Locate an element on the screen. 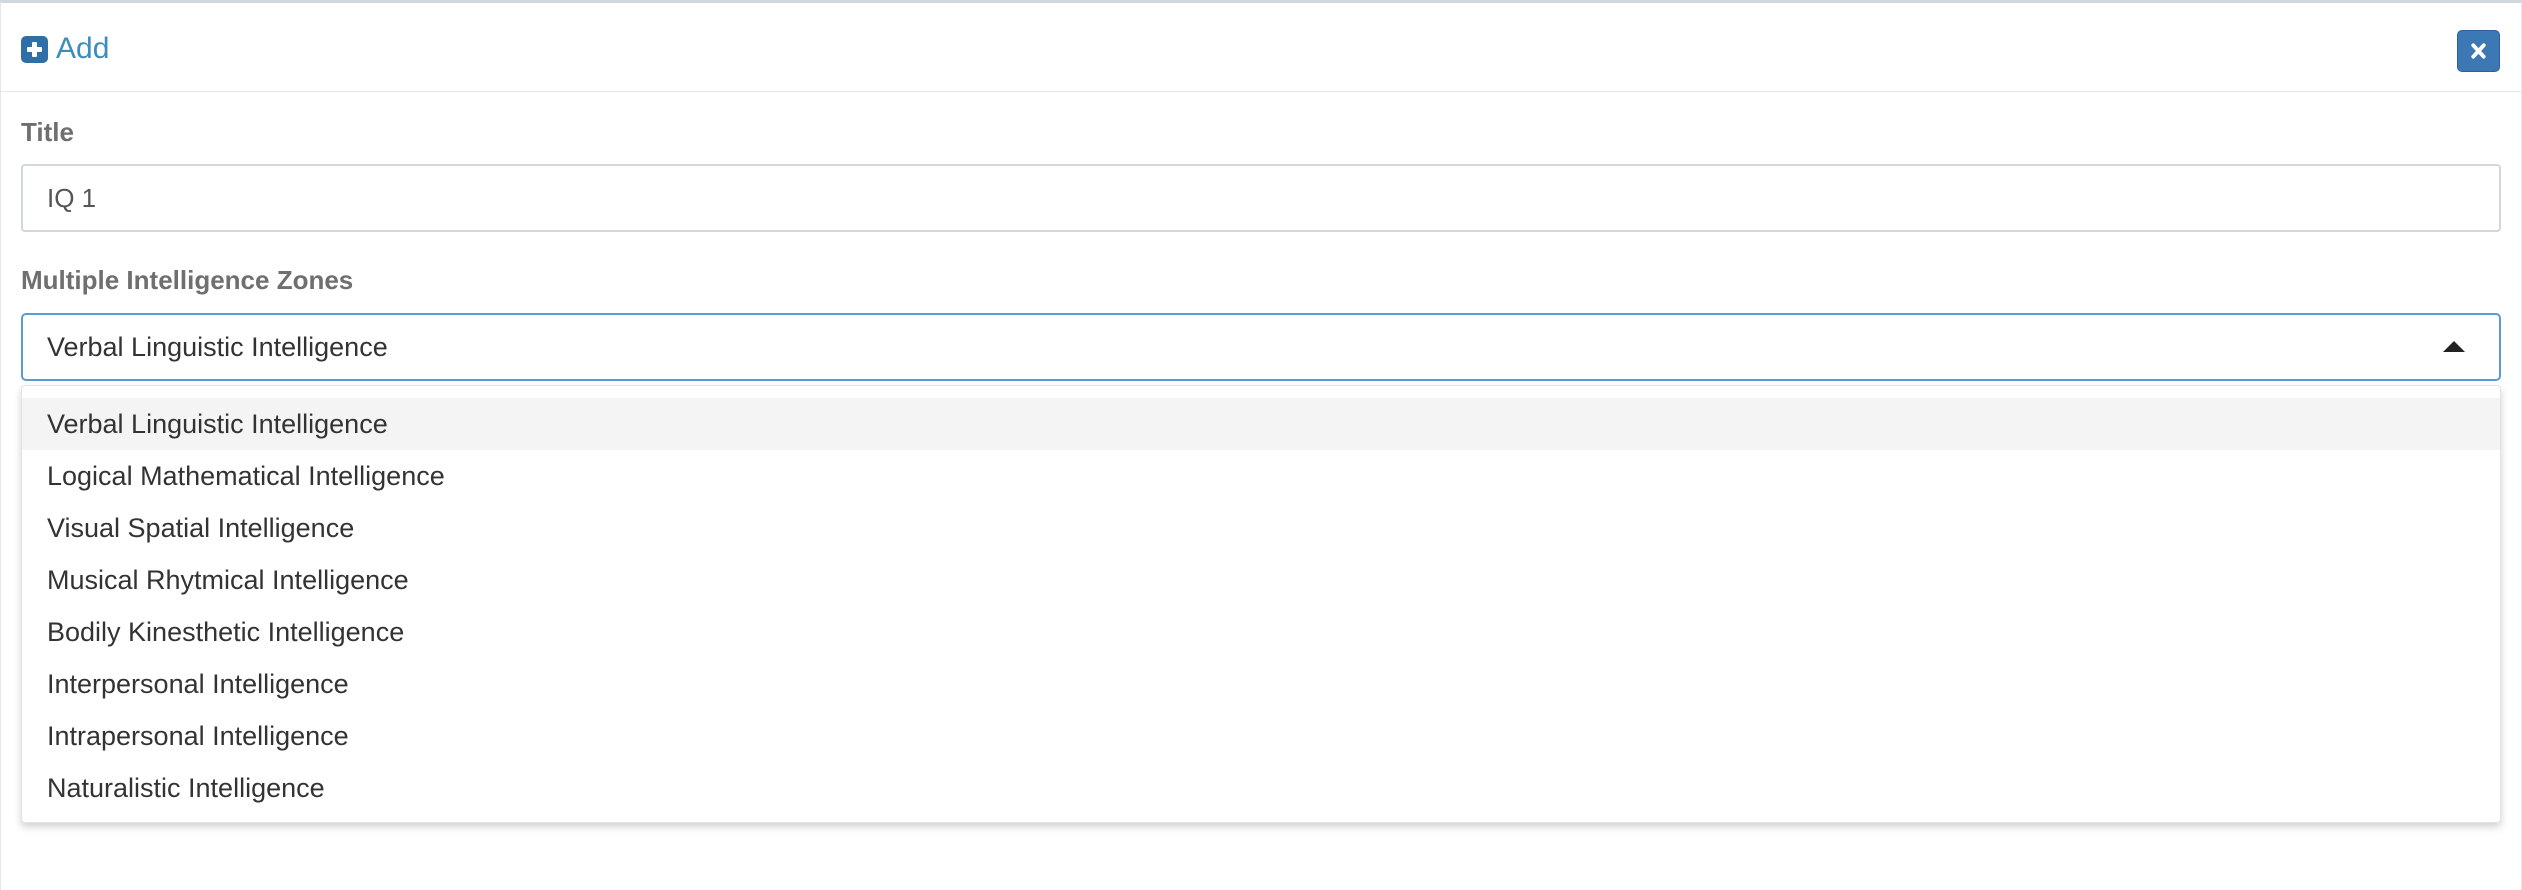 The height and width of the screenshot is (890, 2522). title-label: Title is located at coordinates (47, 132).